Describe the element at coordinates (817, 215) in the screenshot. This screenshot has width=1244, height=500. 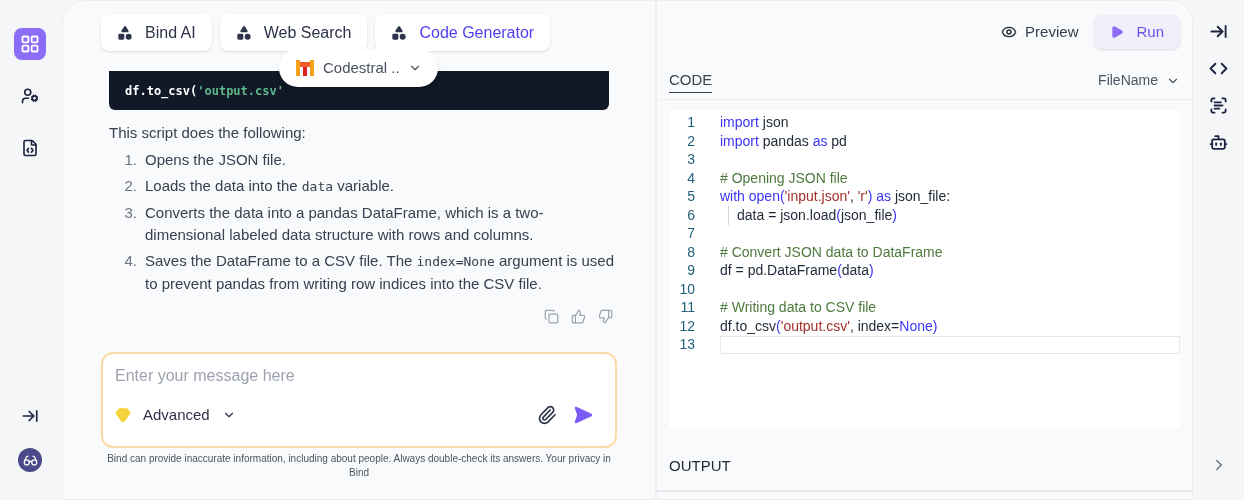
I see `code-line: data = json.load(json_file)` at that location.